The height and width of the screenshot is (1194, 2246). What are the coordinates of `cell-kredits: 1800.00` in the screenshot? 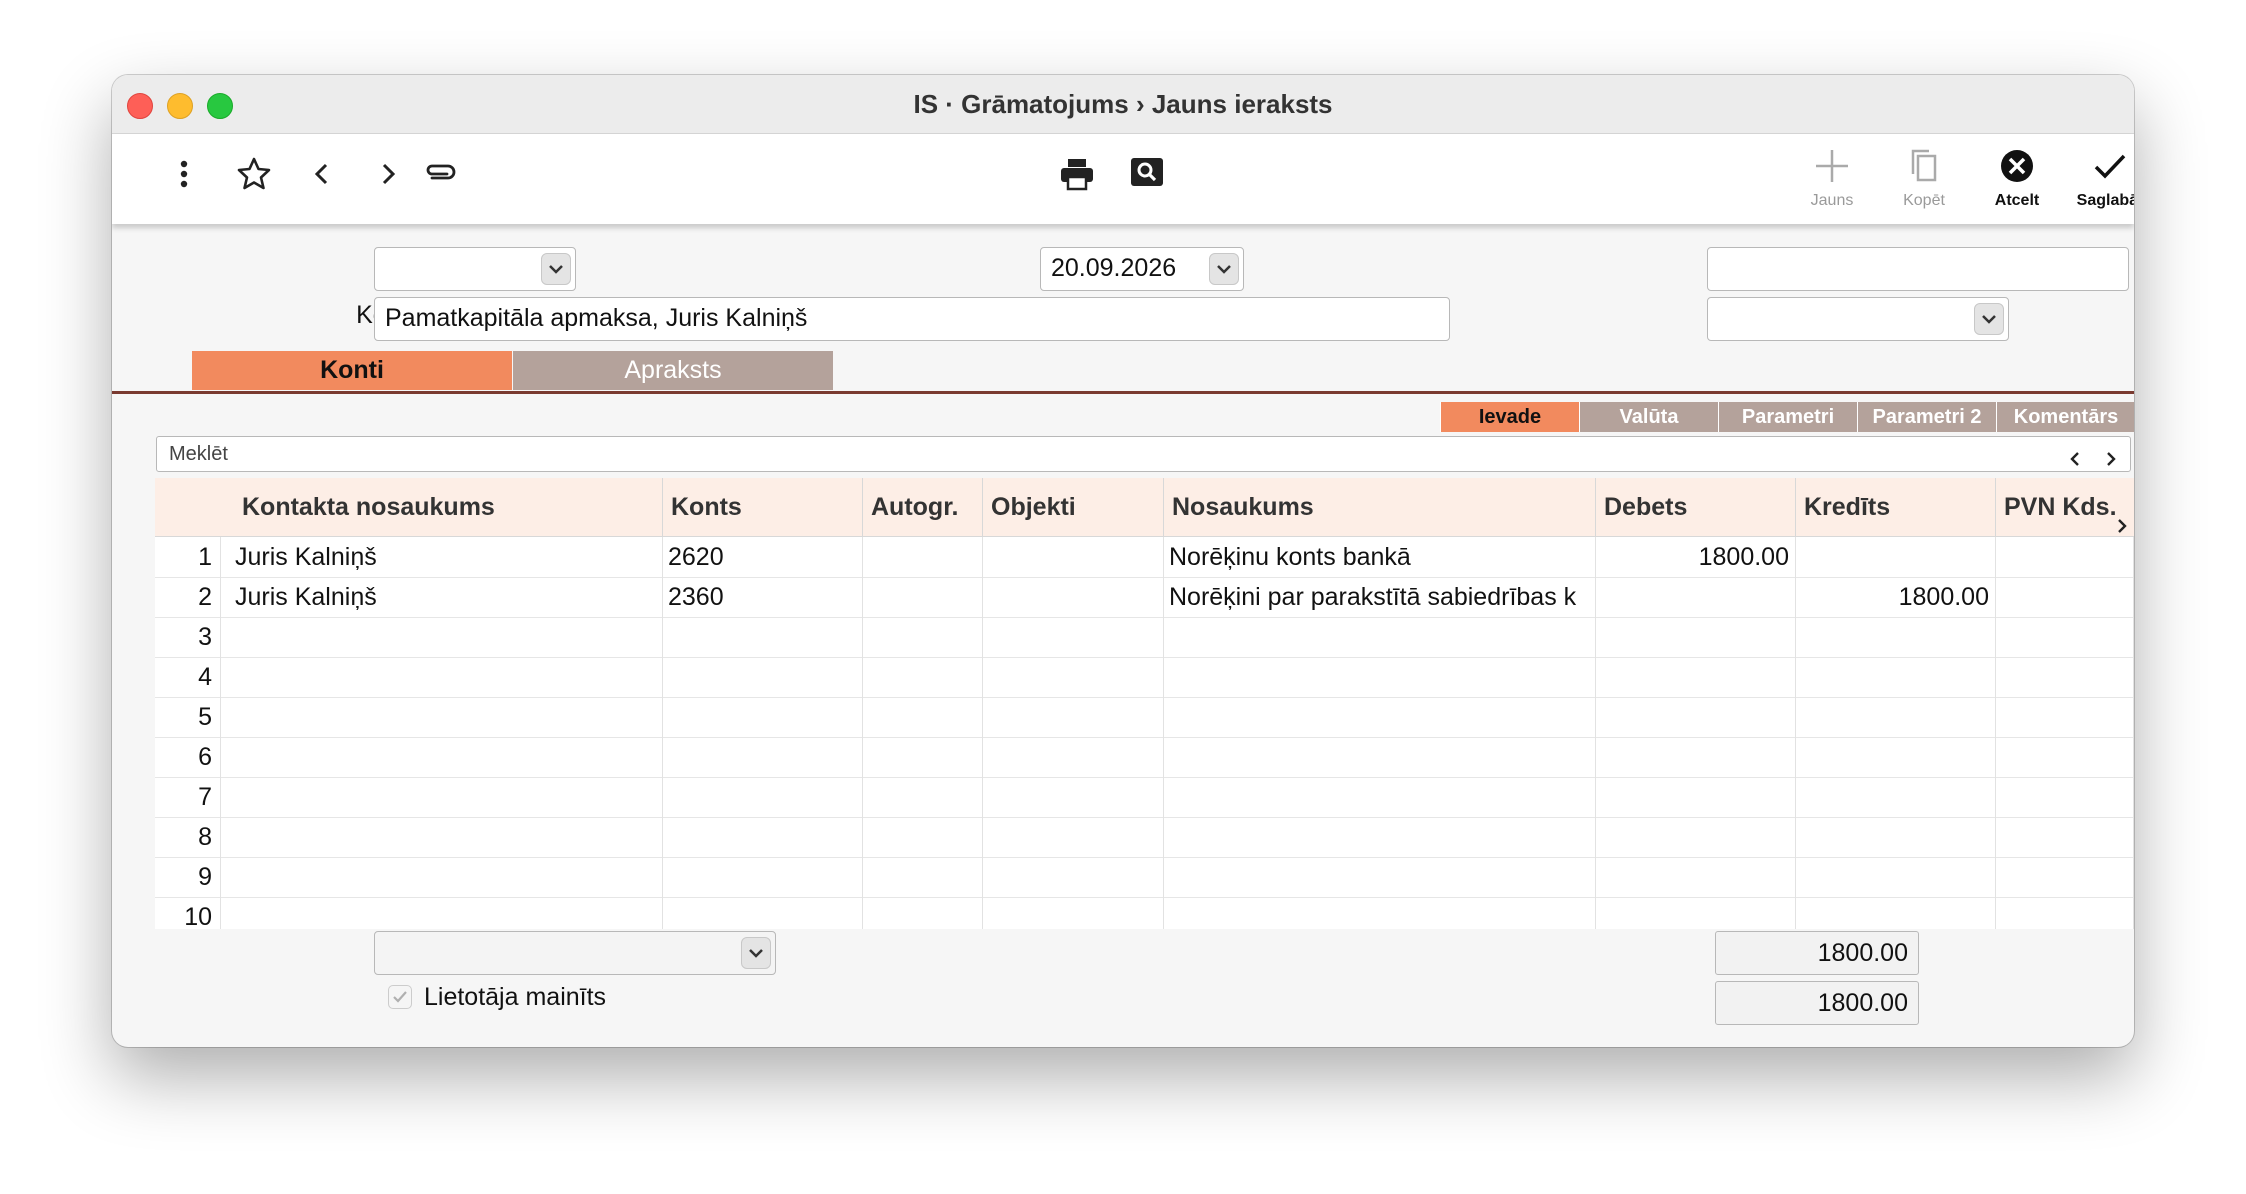 It's located at (1896, 597).